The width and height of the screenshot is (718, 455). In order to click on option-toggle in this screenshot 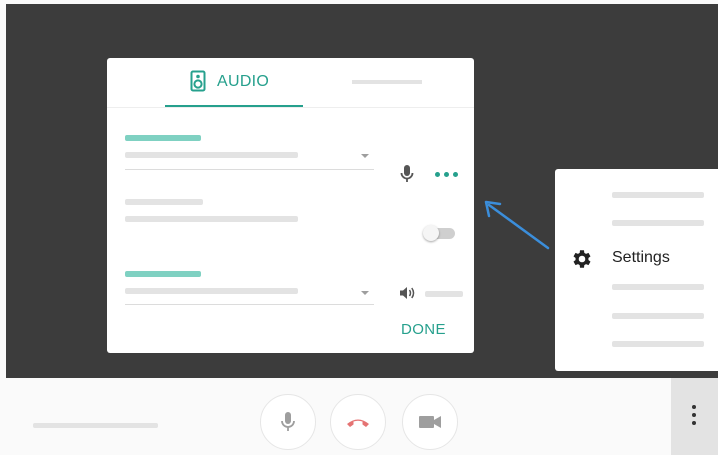, I will do `click(439, 233)`.